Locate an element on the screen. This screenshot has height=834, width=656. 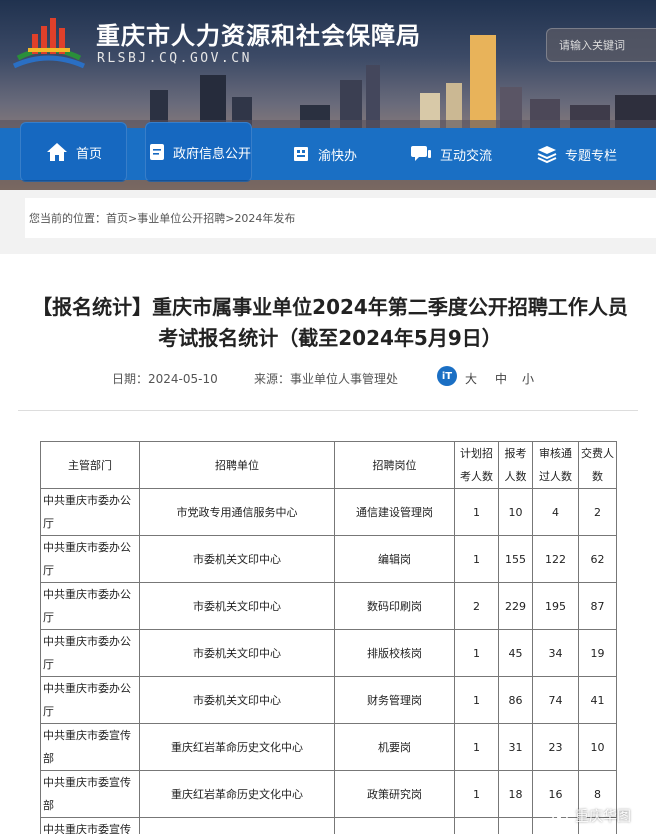
nav-item-yukuaiban: 渝快办 is located at coordinates (324, 154).